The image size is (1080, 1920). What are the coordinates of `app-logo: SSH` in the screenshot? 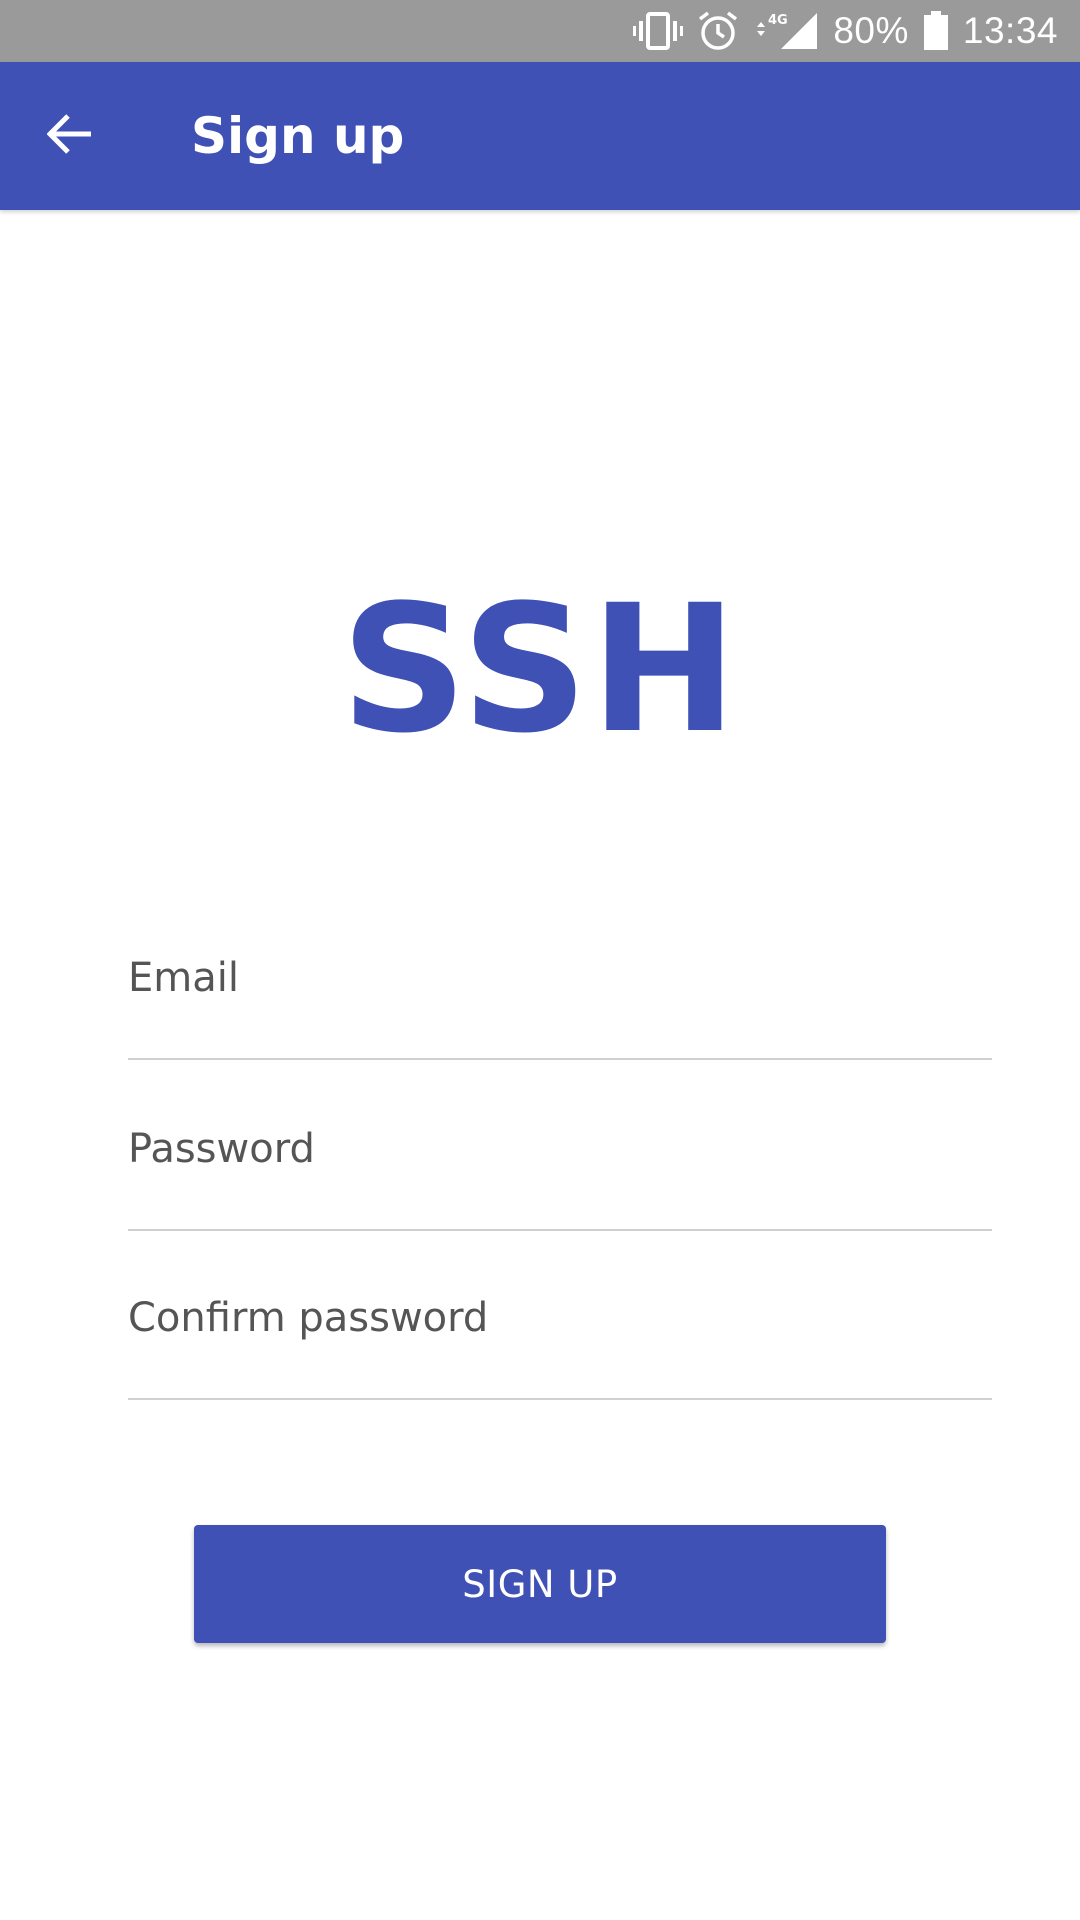 It's located at (540, 669).